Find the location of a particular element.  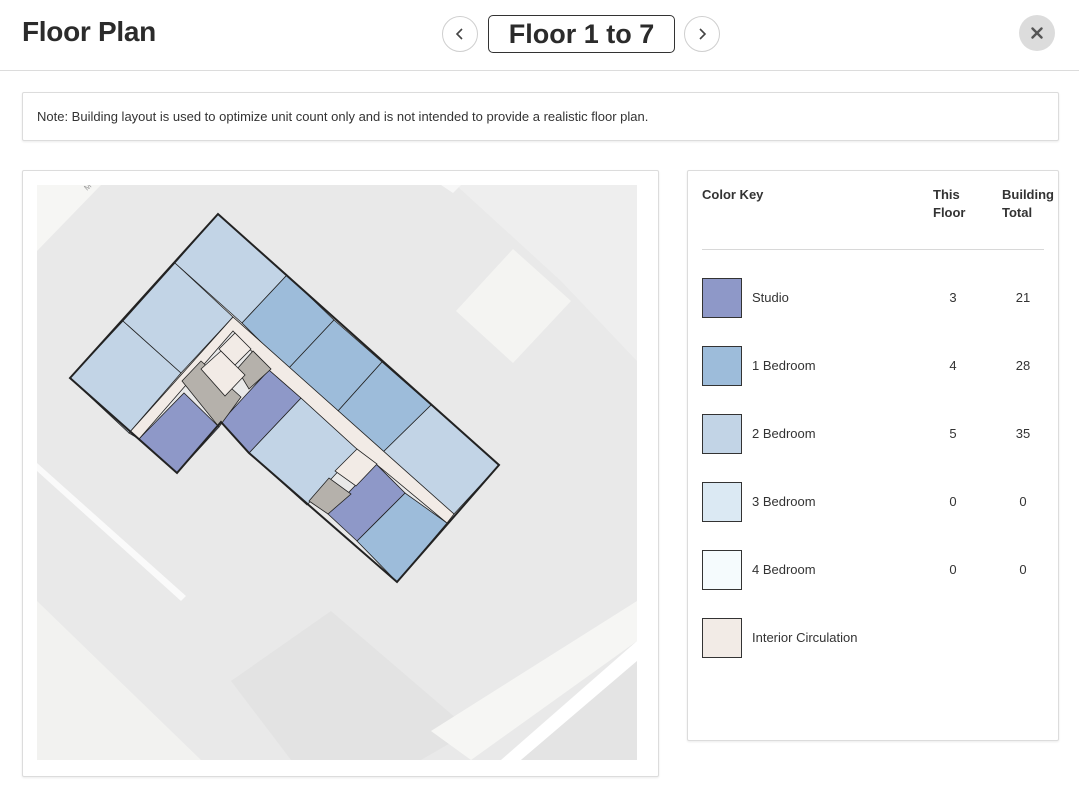

3-bedroom-swatch is located at coordinates (722, 502).